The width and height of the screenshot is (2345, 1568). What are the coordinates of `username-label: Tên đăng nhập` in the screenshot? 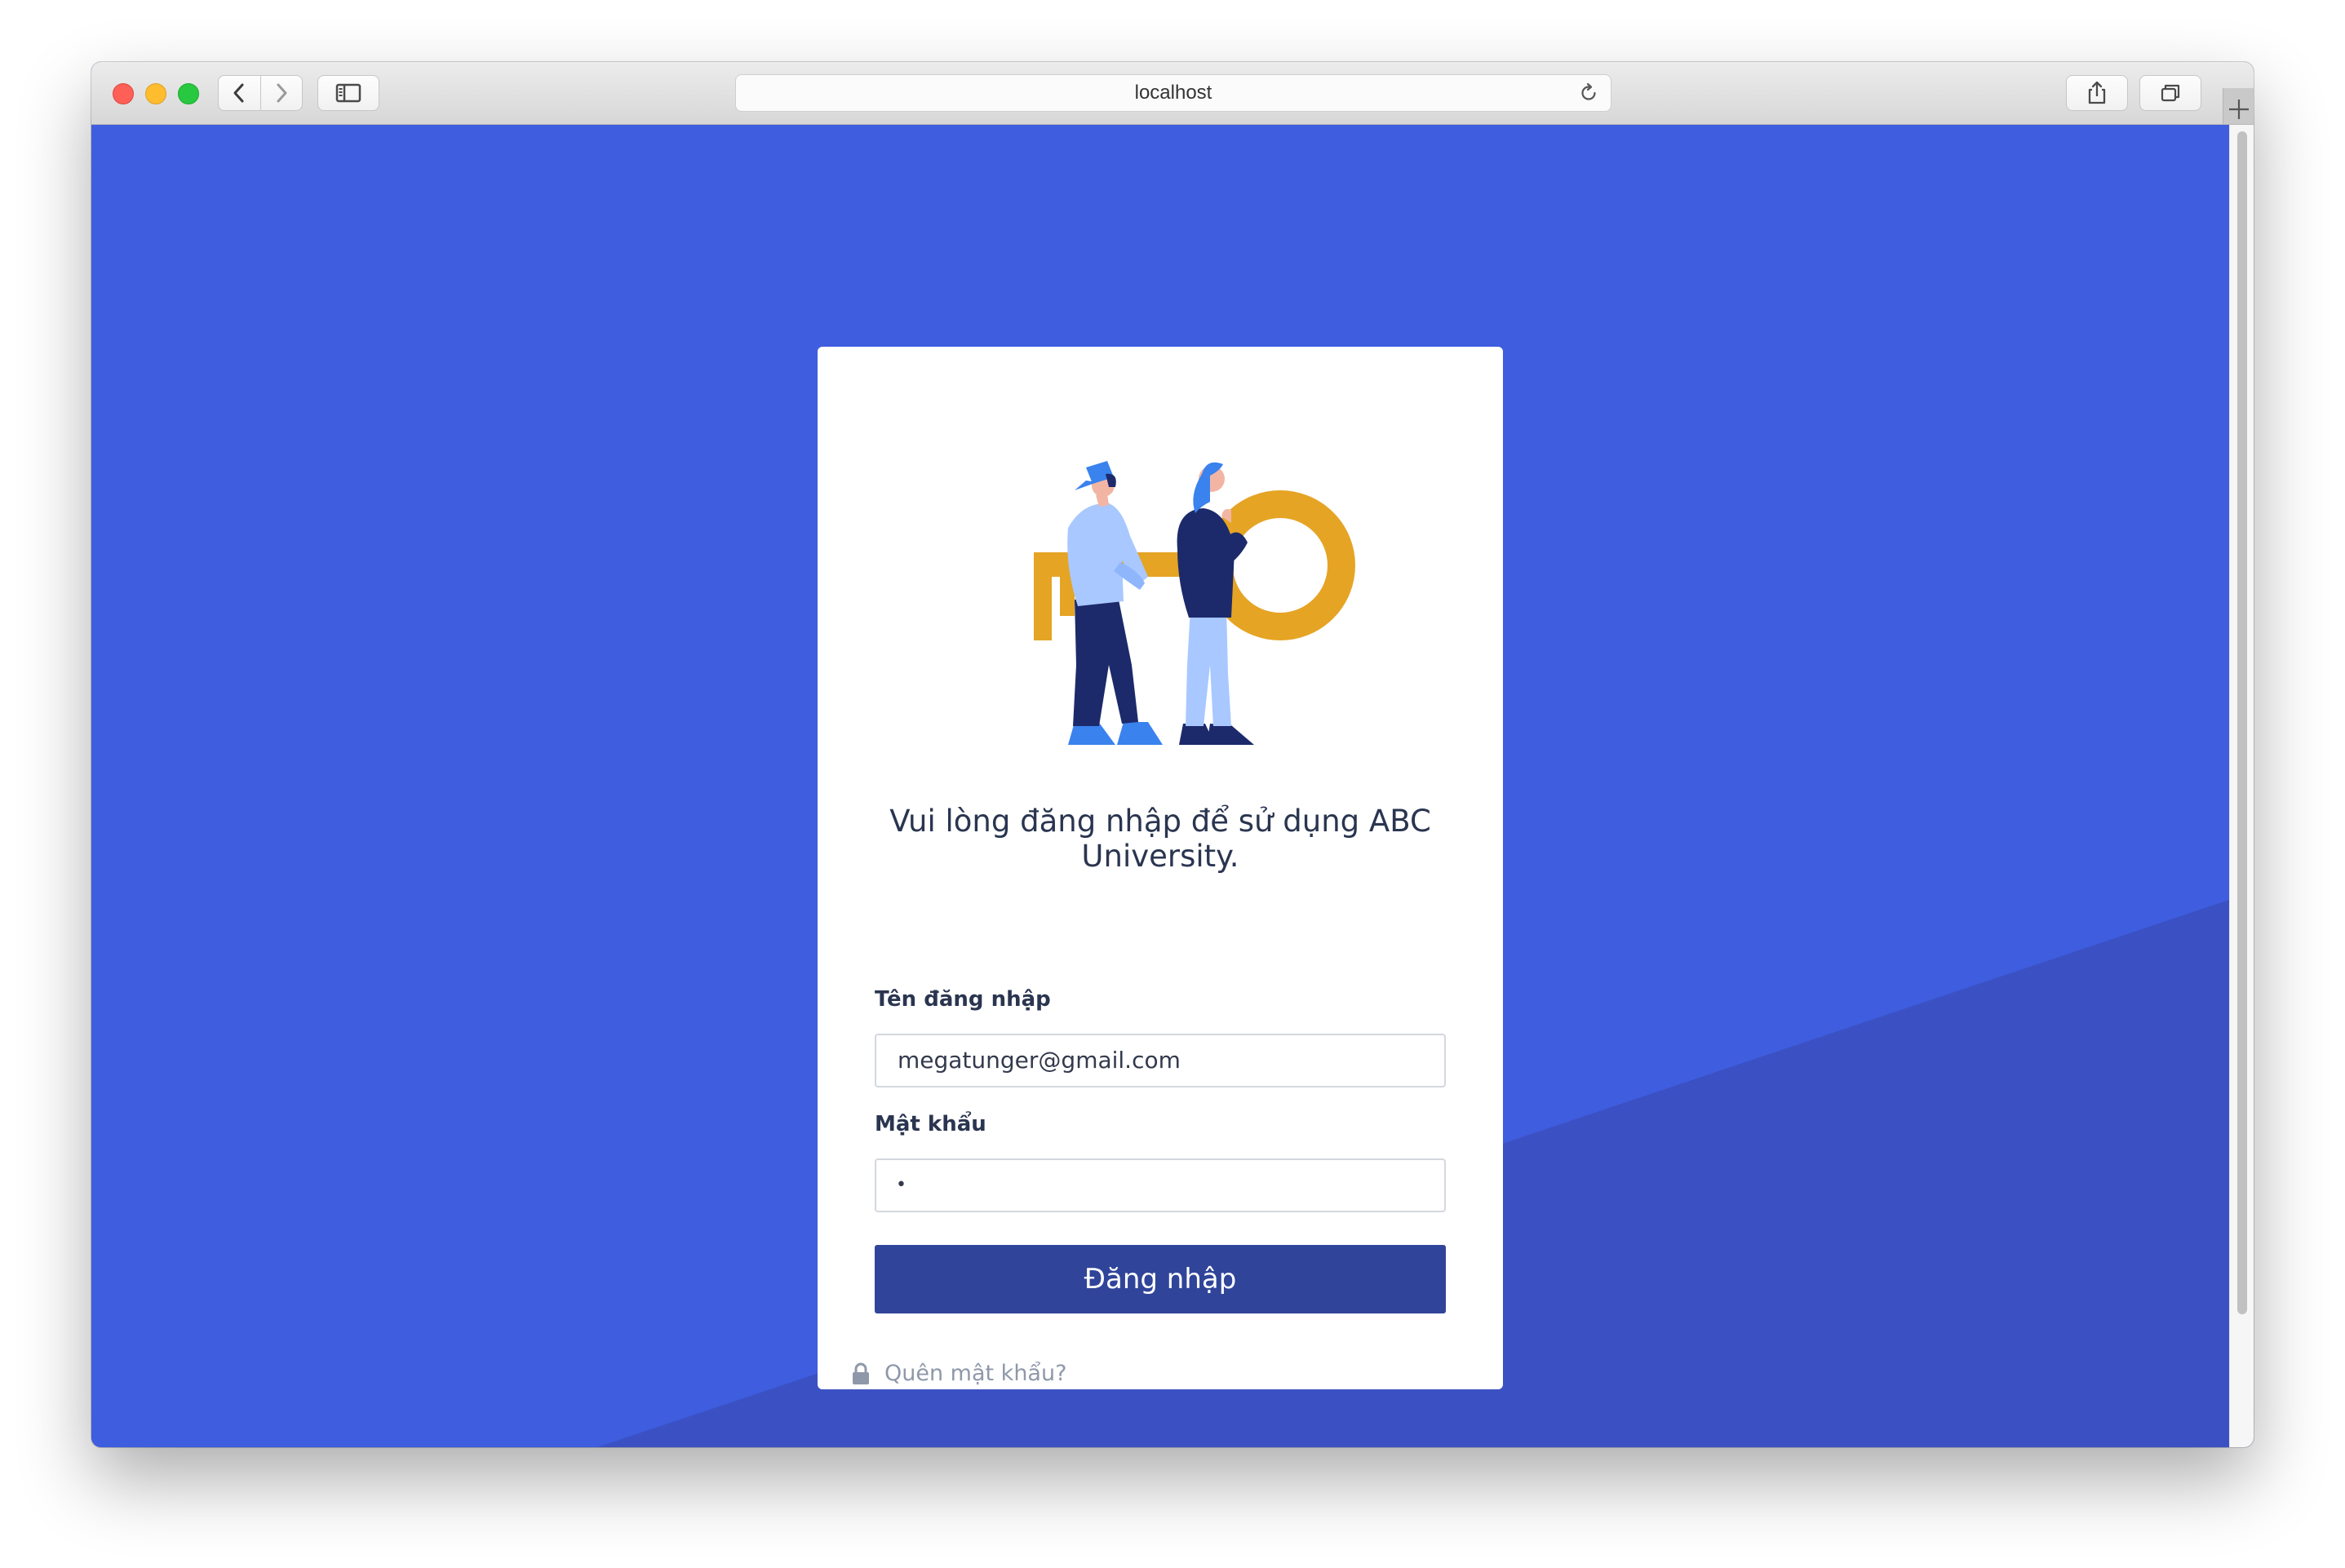 It's located at (963, 999).